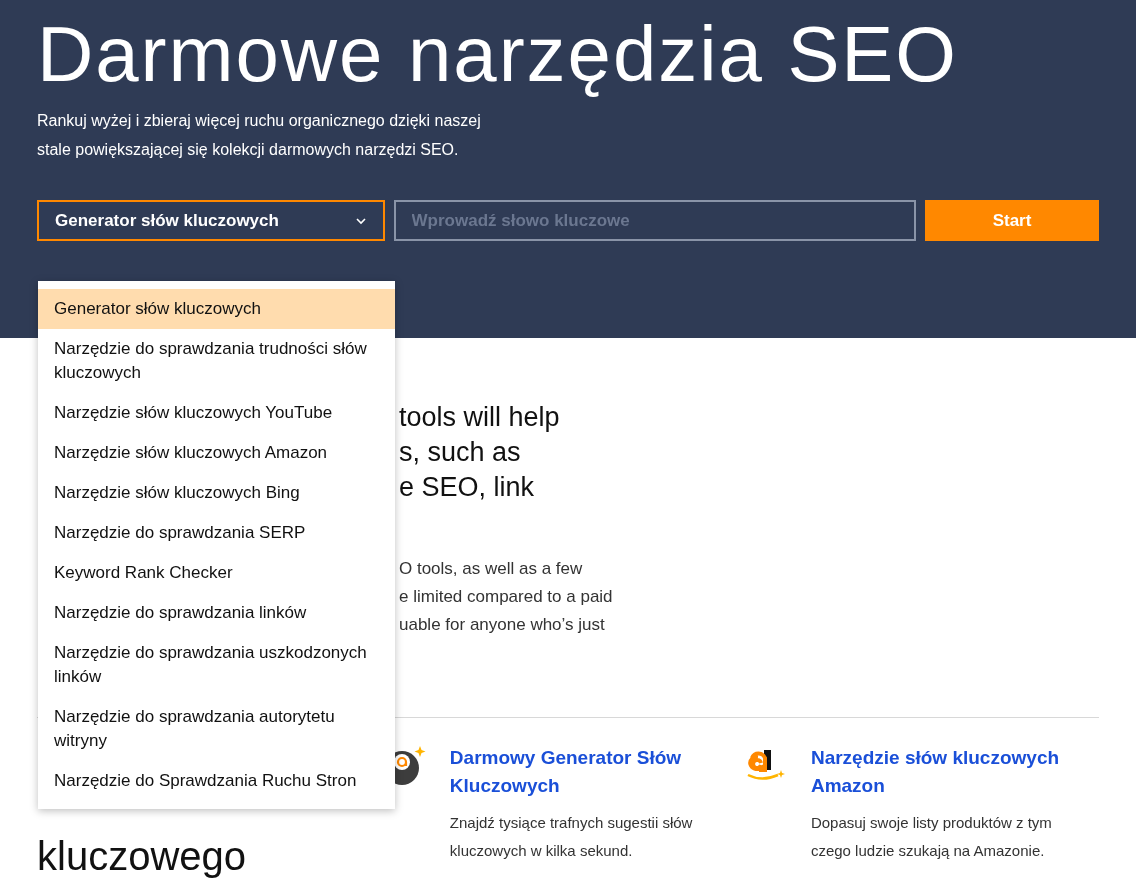  Describe the element at coordinates (216, 665) in the screenshot. I see `dropdown-option: Narzędzie do sprawdzania uszkodzonych linków` at that location.